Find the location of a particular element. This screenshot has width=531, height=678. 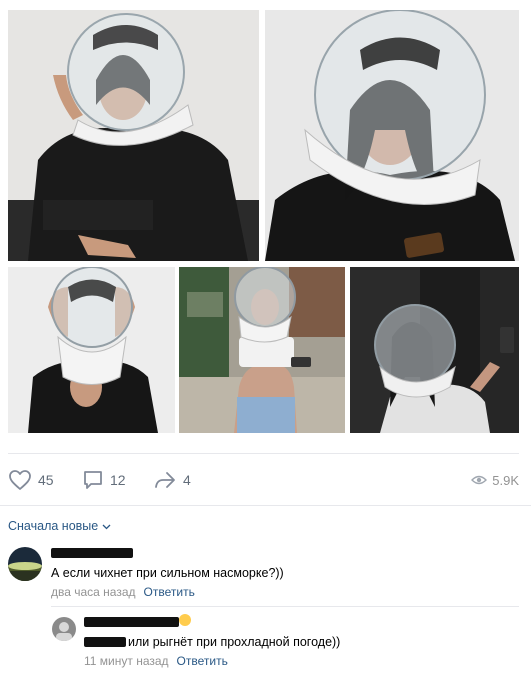

chevron-down-icon is located at coordinates (104, 526).